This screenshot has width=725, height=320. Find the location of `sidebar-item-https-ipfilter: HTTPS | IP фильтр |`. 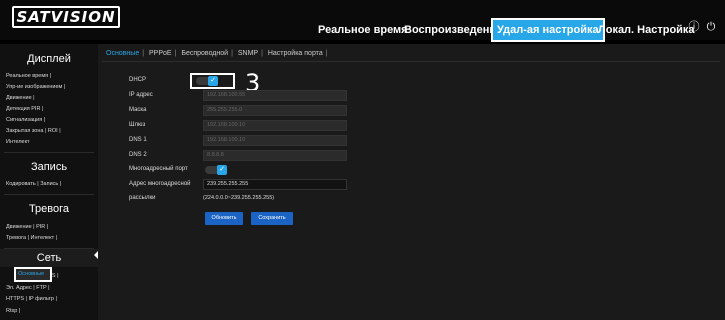

sidebar-item-https-ipfilter: HTTPS | IP фильтр | is located at coordinates (31, 299).